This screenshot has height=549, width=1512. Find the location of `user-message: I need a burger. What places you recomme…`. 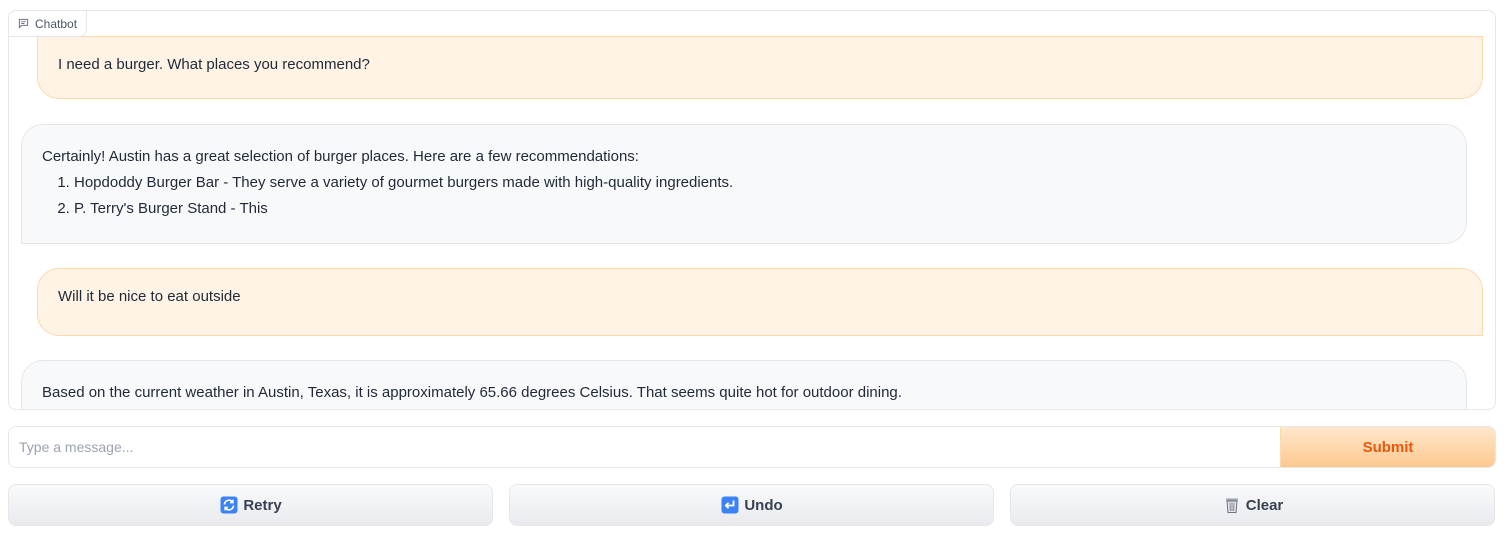

user-message: I need a burger. What places you recomme… is located at coordinates (760, 67).